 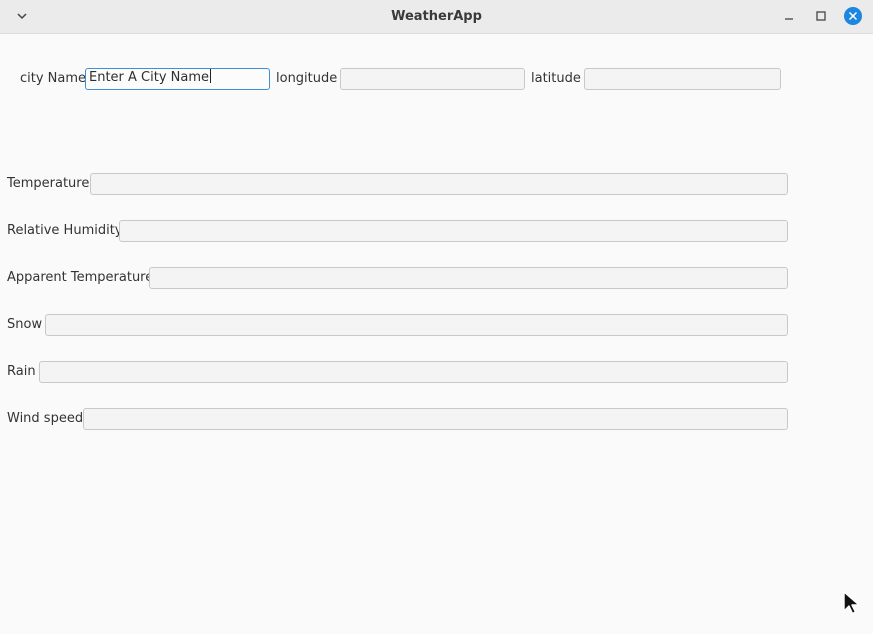 What do you see at coordinates (53, 78) in the screenshot?
I see `city-name-label: city Name` at bounding box center [53, 78].